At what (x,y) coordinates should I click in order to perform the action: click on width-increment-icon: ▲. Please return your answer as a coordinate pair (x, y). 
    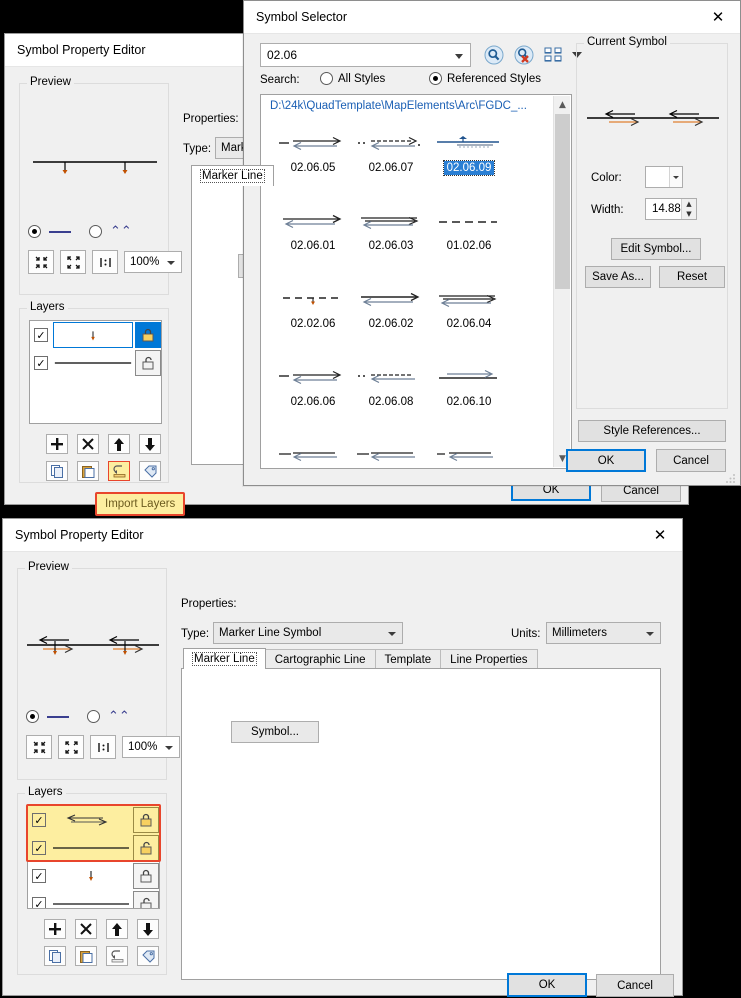
    Looking at the image, I should click on (688, 204).